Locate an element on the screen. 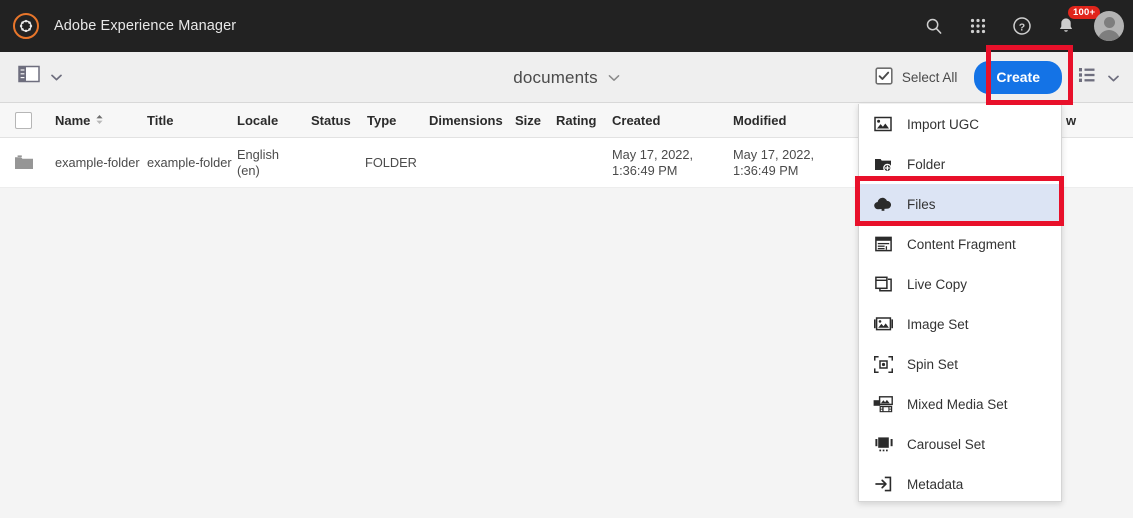 This screenshot has height=518, width=1133. menu-item-image-set: Image Set is located at coordinates (960, 324).